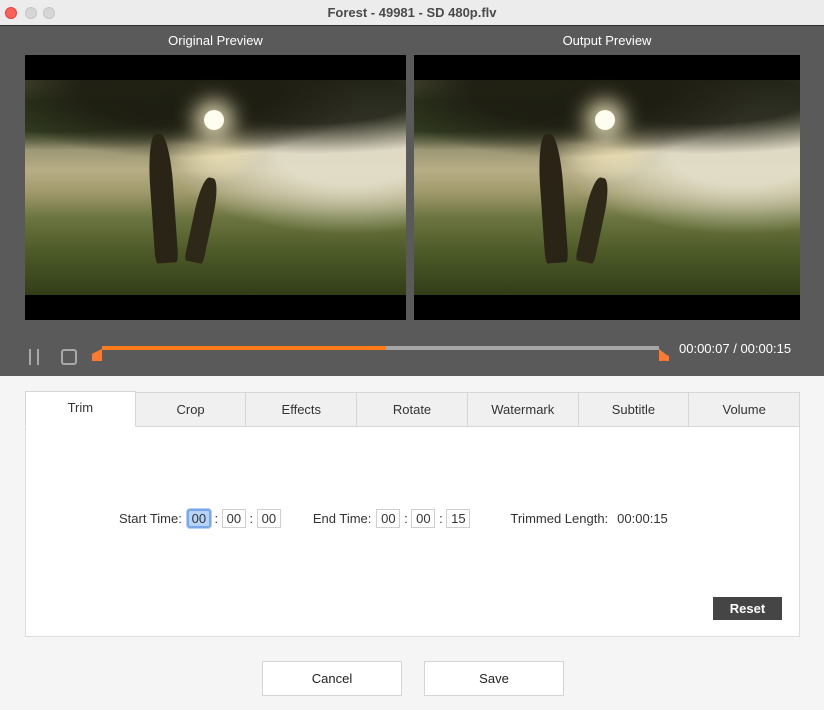 The height and width of the screenshot is (710, 824). Describe the element at coordinates (388, 518) in the screenshot. I see `end-hours-field: 00` at that location.